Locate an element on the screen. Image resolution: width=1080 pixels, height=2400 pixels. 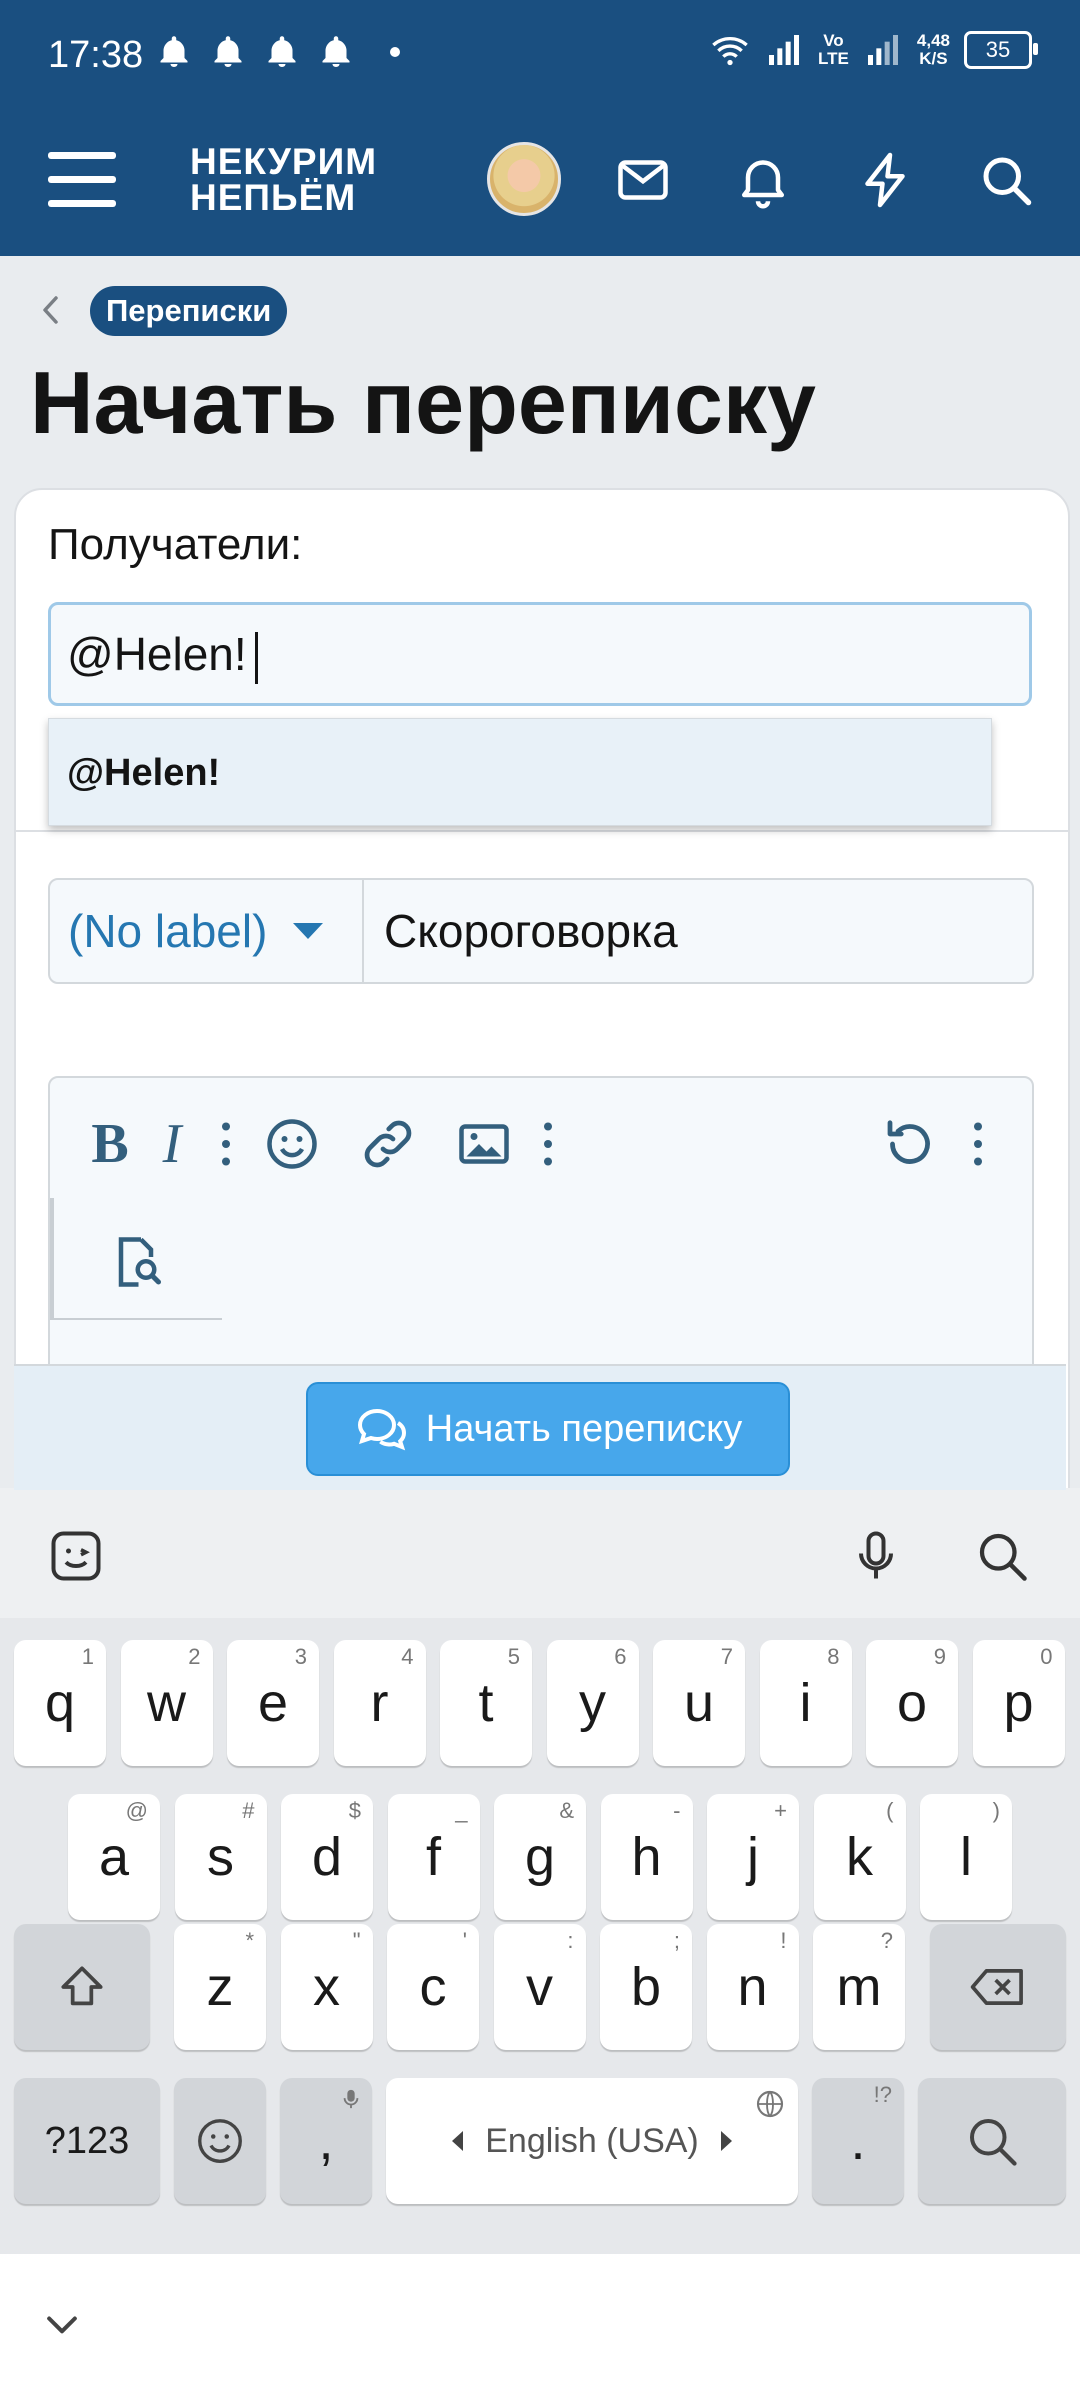
key-k: k( is located at coordinates (859, 1857).